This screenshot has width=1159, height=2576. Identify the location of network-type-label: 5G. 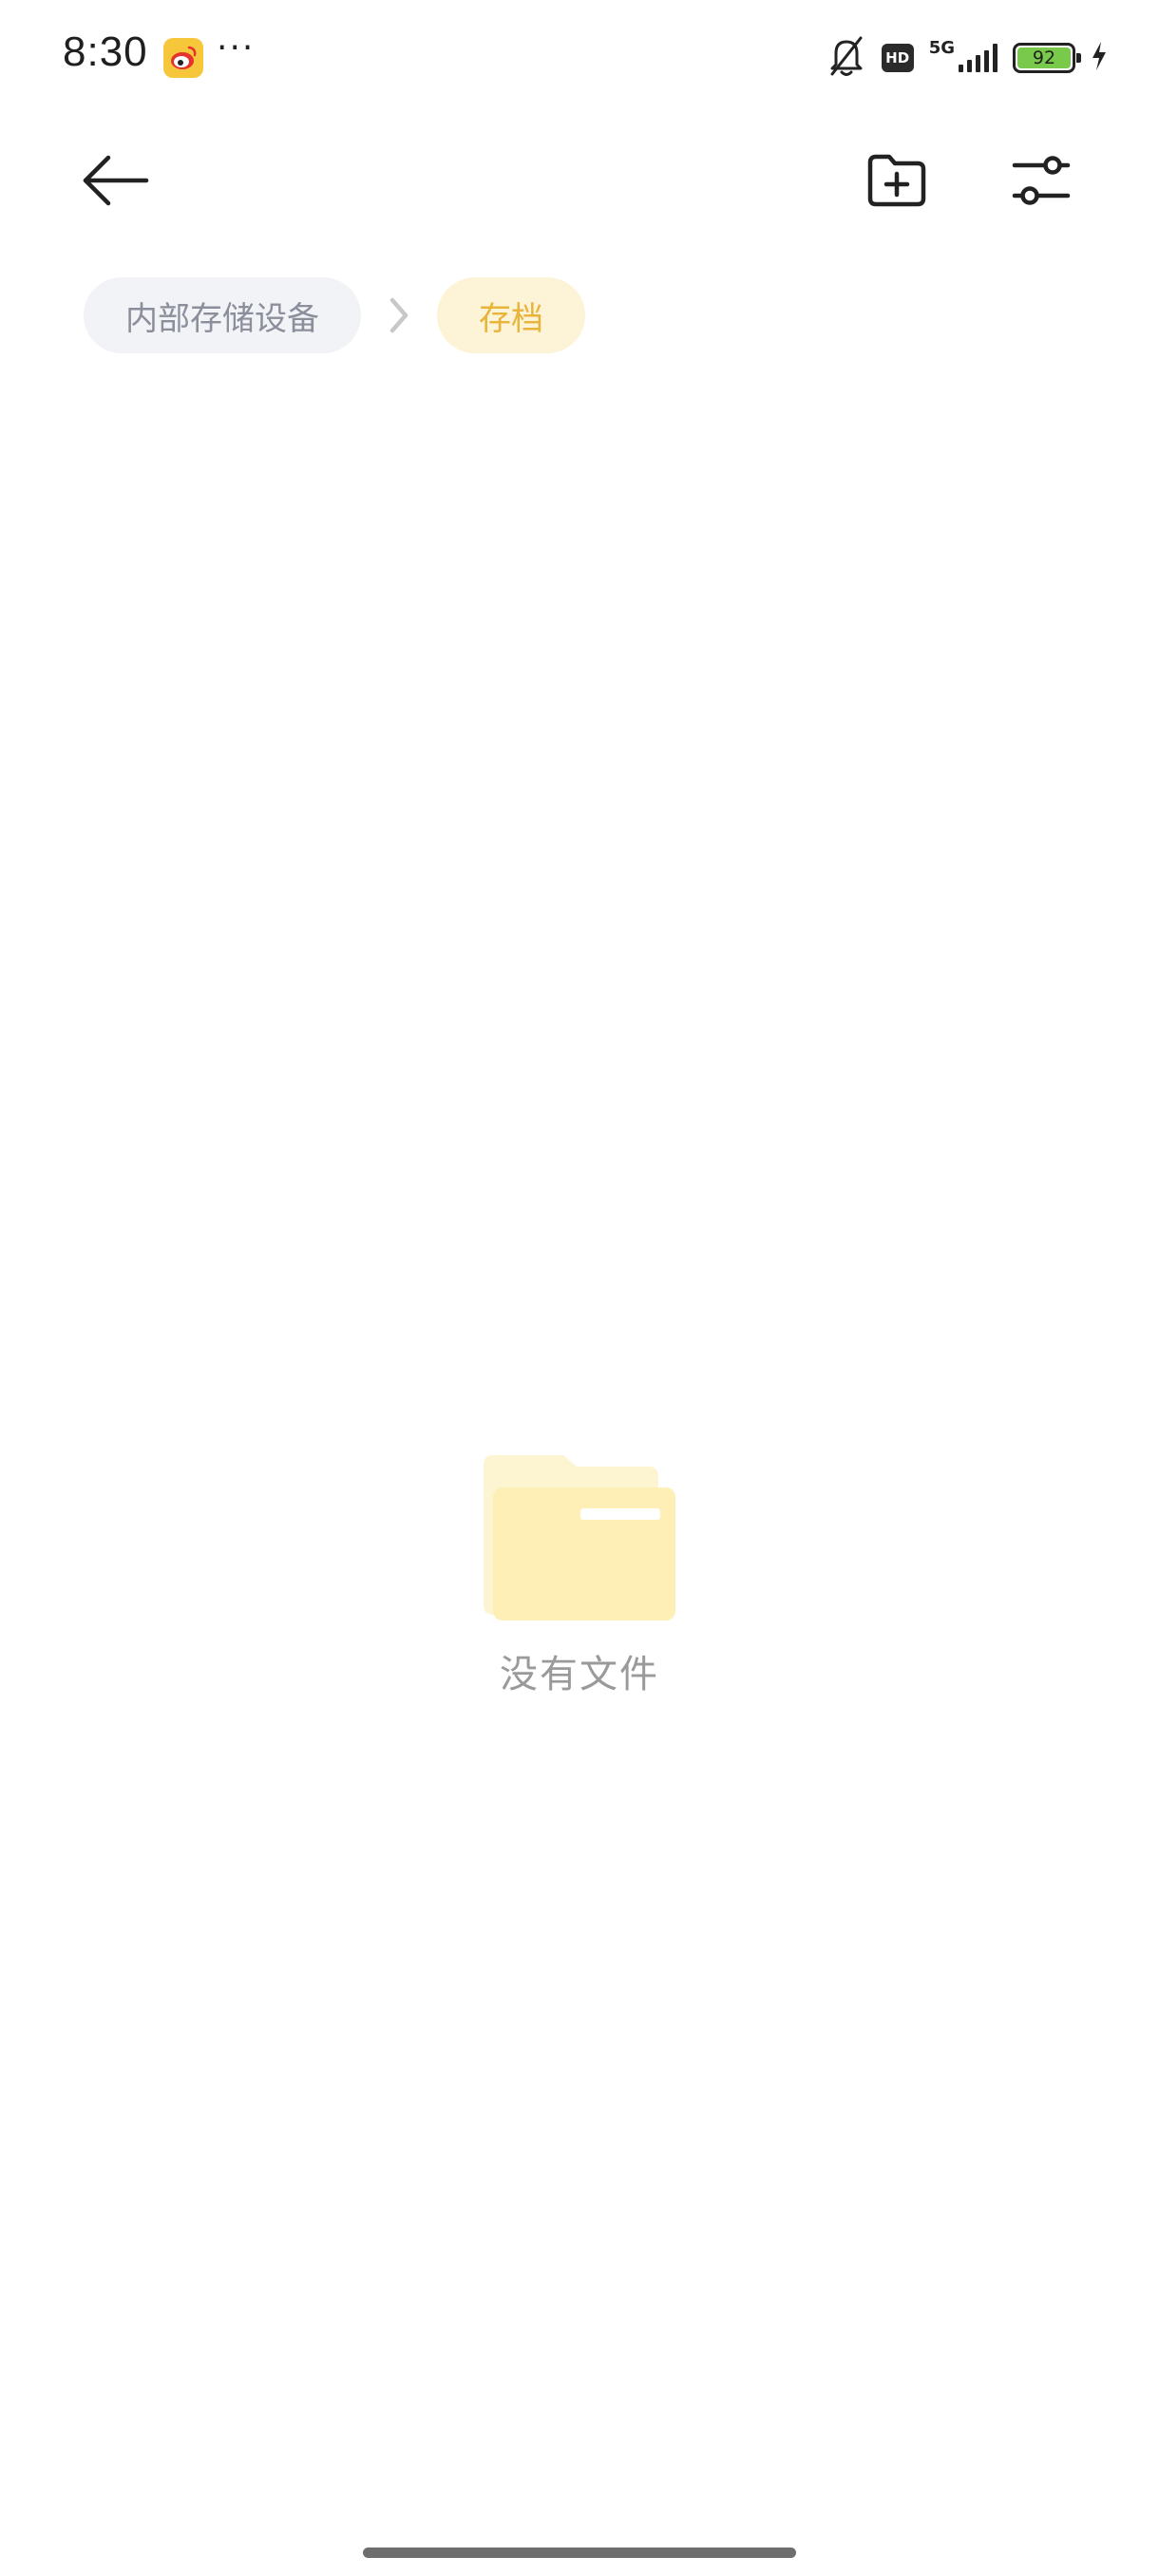
(941, 48).